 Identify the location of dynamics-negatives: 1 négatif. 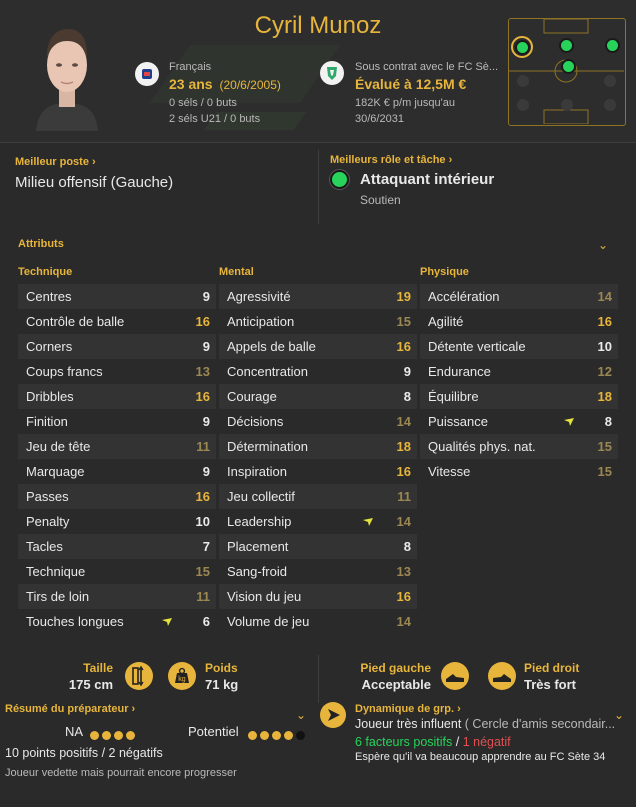
(486, 742).